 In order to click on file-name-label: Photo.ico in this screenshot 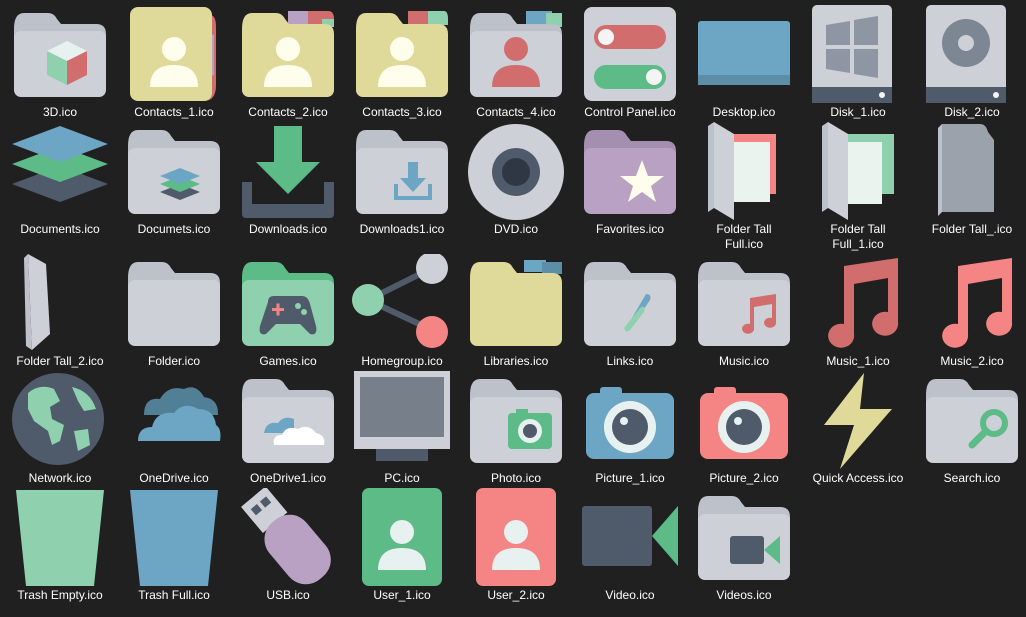, I will do `click(516, 478)`.